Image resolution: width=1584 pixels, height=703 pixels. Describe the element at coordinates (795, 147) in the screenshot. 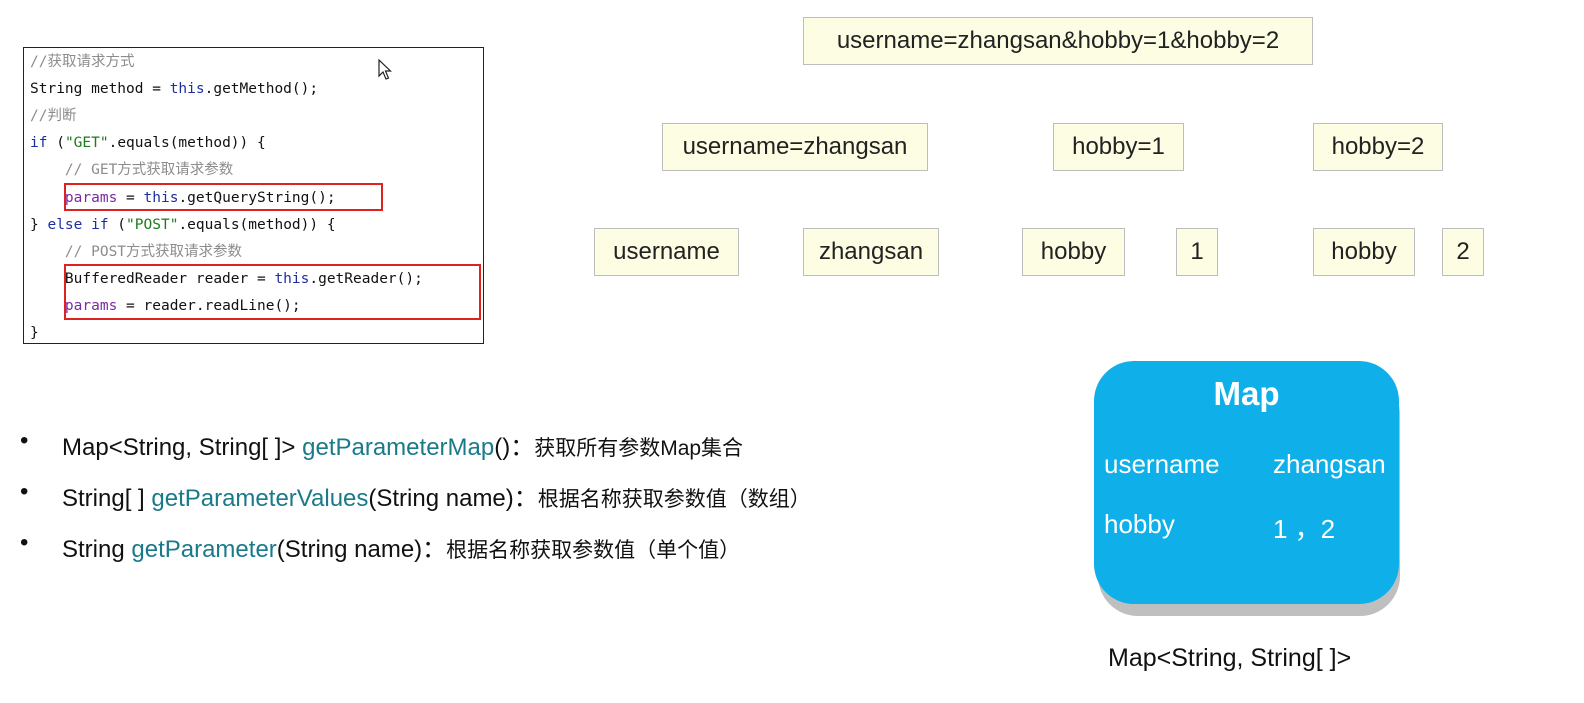

I see `pair-username: username=zhangsan` at that location.